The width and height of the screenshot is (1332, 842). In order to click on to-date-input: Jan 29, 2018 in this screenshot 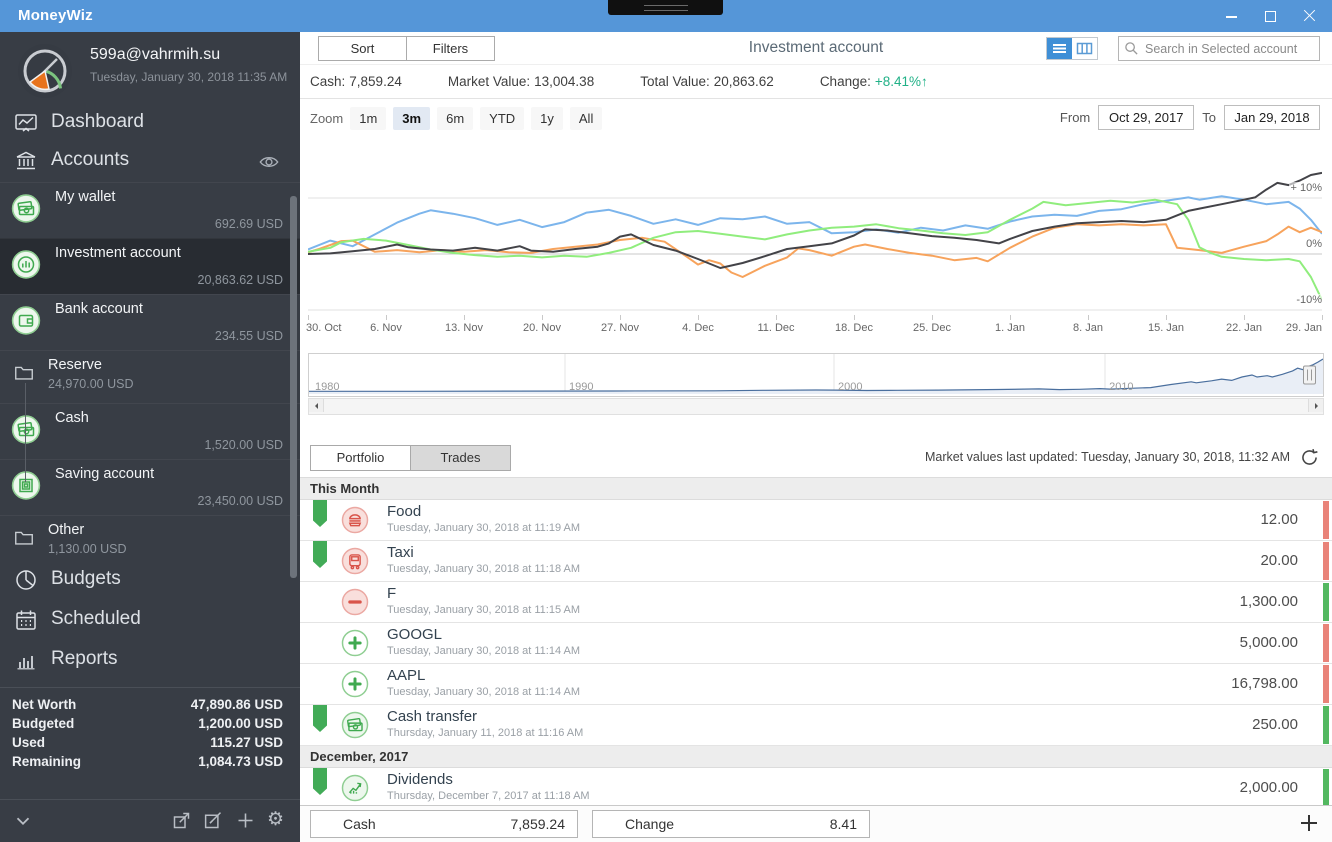, I will do `click(1272, 117)`.